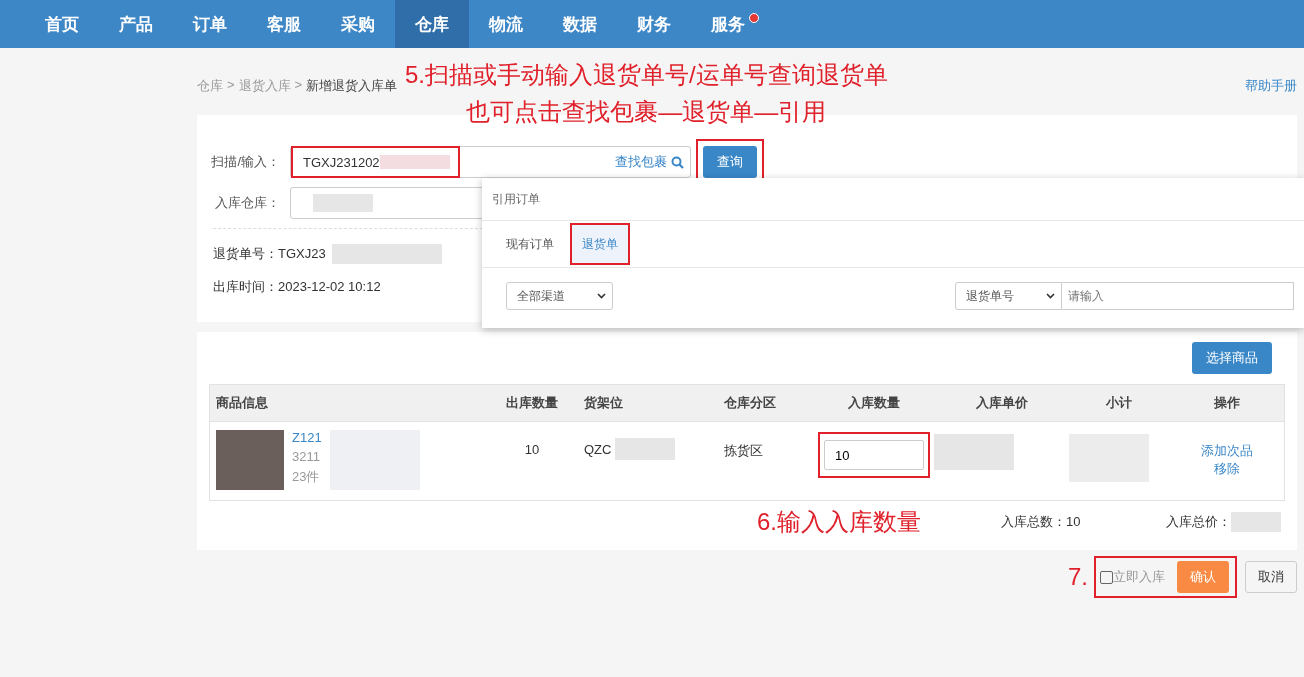  I want to click on column-header: 商品信息, so click(242, 403).